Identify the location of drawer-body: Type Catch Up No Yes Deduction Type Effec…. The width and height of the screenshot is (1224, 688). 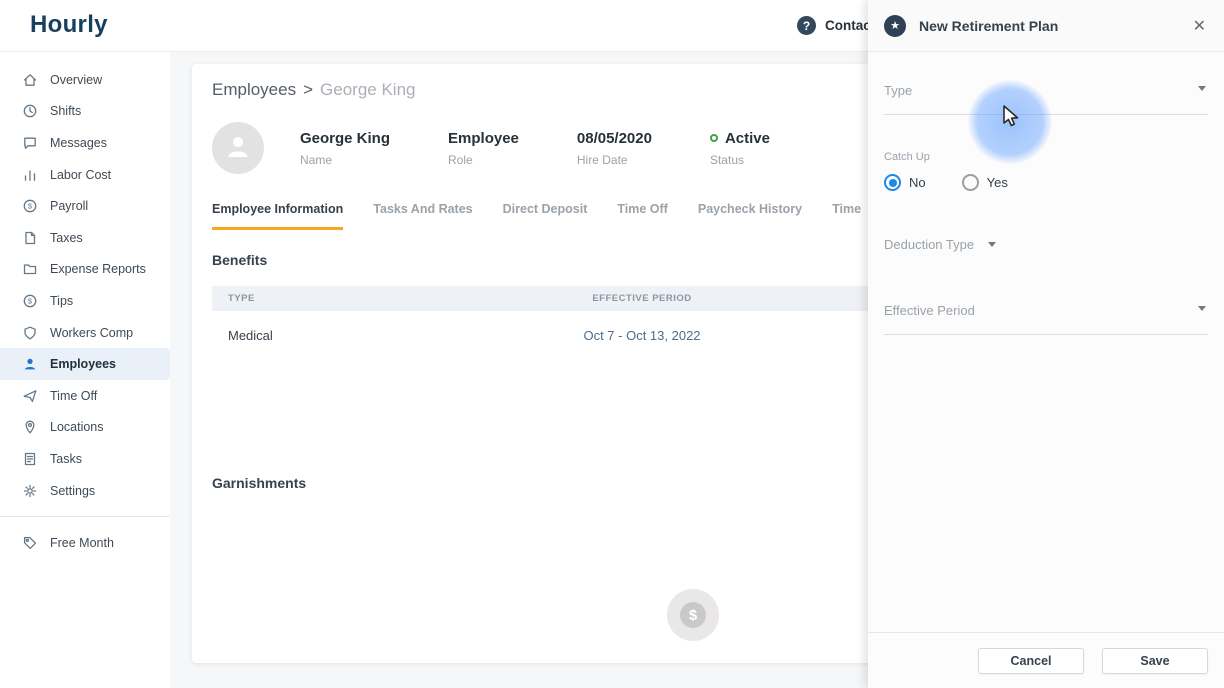
(1046, 208).